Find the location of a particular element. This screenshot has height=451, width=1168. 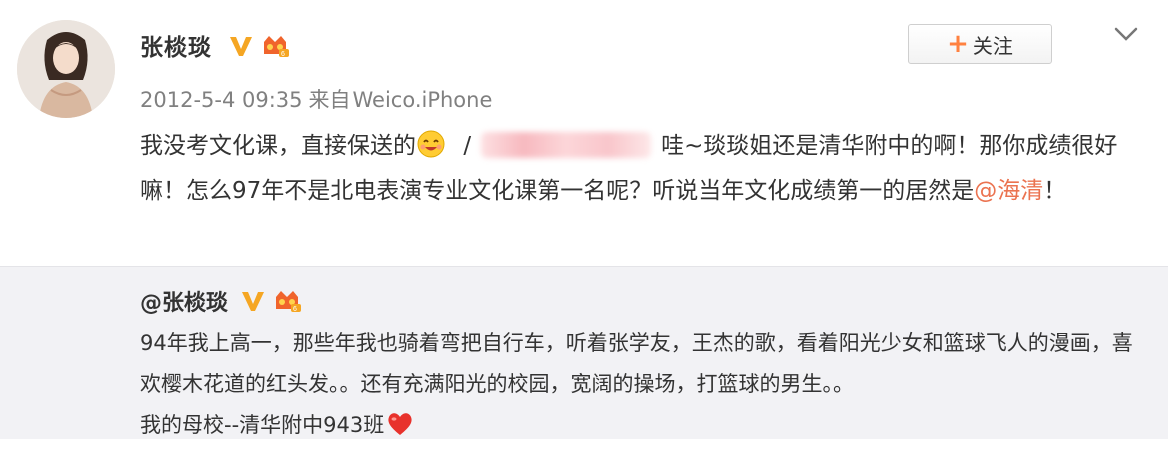

post-meta: 2012-5-4 09:35 来自Weico.iPhone is located at coordinates (319, 99).